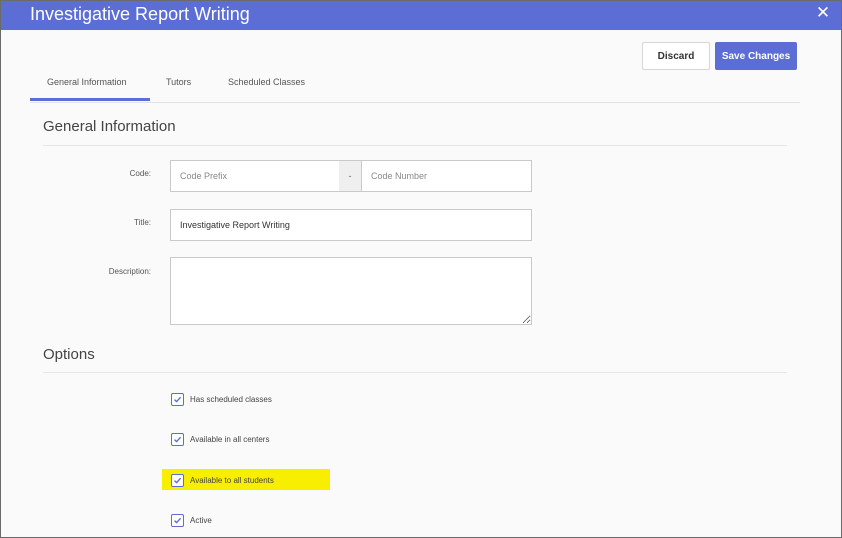 This screenshot has height=538, width=842. What do you see at coordinates (178, 82) in the screenshot?
I see `tab-tutors: Tutors` at bounding box center [178, 82].